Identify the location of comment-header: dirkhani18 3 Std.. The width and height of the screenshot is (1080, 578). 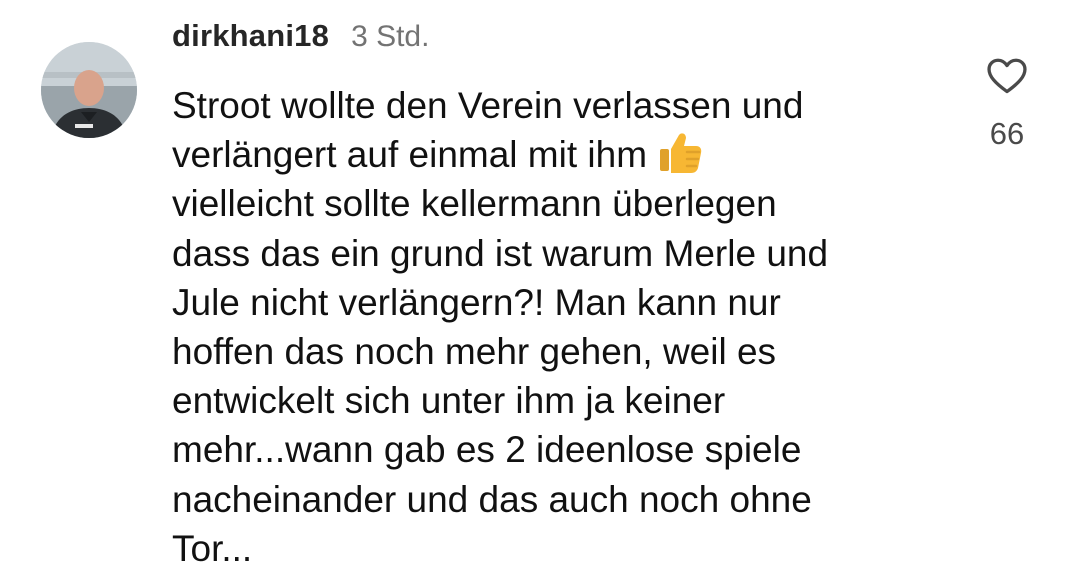
(300, 40).